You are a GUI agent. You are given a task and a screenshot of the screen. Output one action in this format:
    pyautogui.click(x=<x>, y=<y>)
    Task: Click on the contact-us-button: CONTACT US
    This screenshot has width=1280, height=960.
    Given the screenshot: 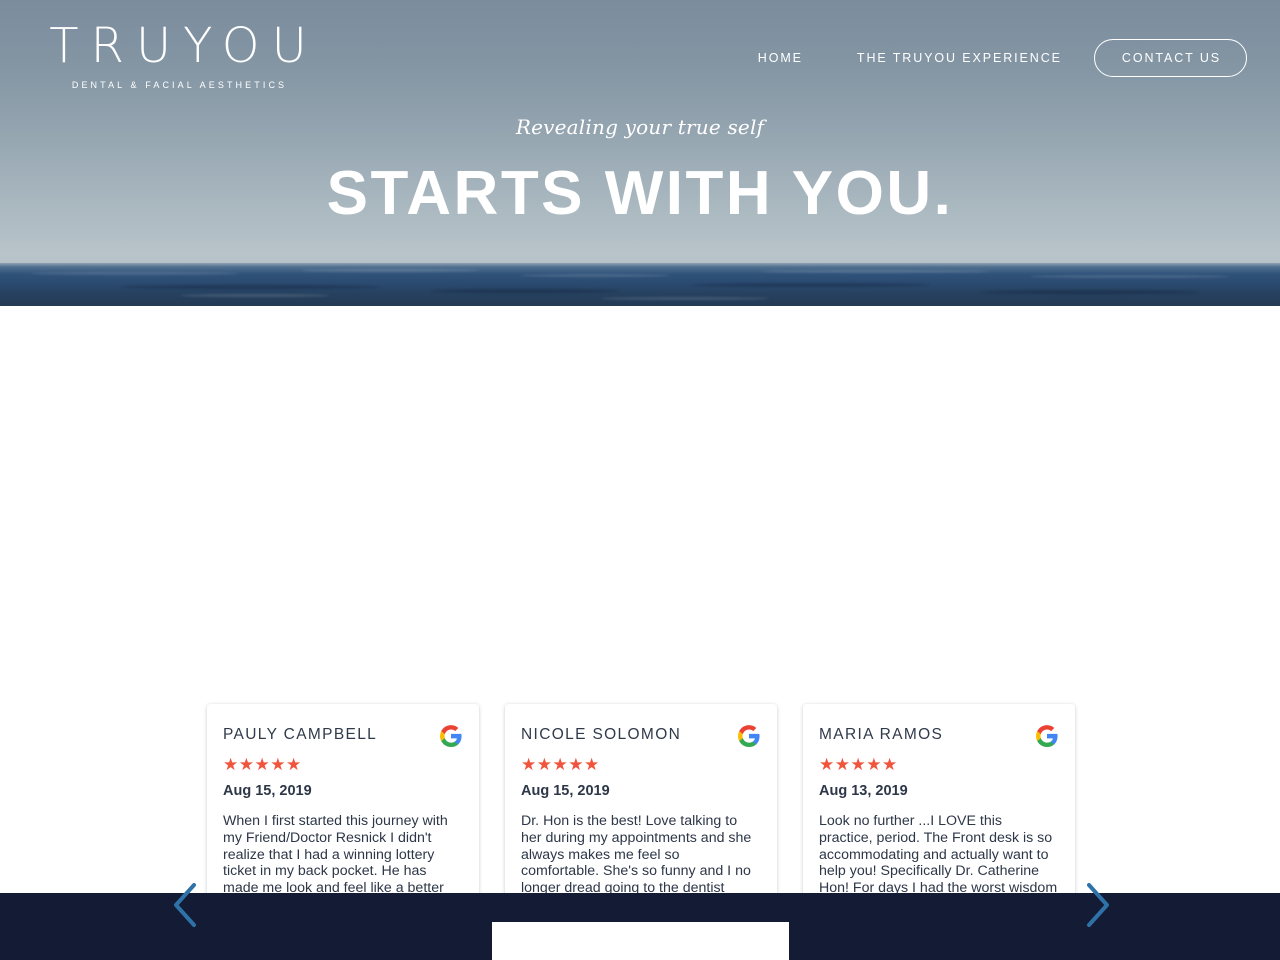 What is the action you would take?
    pyautogui.click(x=1170, y=58)
    